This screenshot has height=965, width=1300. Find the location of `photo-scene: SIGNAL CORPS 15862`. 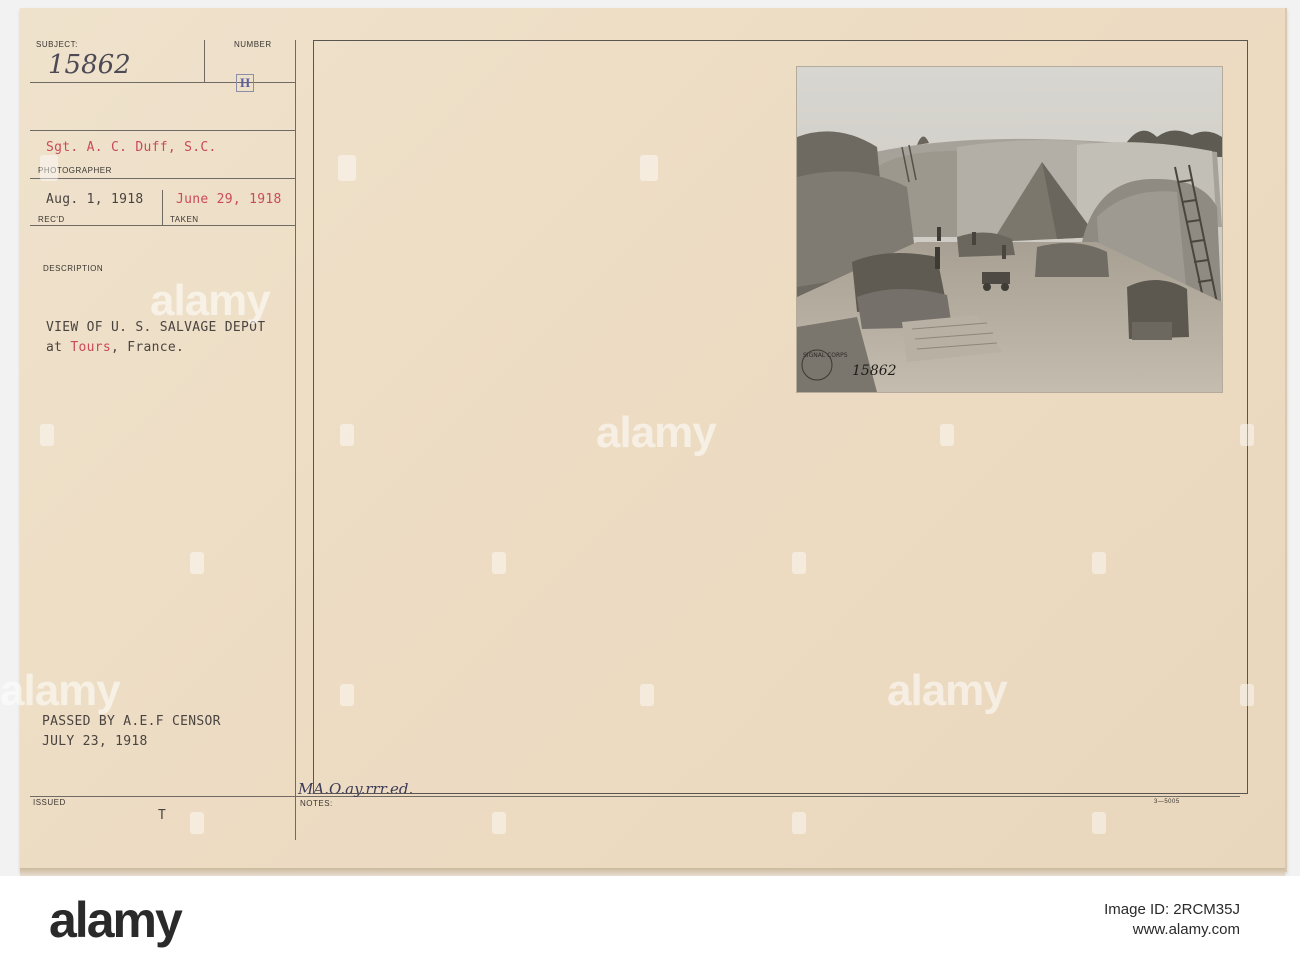

photo-scene: SIGNAL CORPS 15862 is located at coordinates (1009, 229).